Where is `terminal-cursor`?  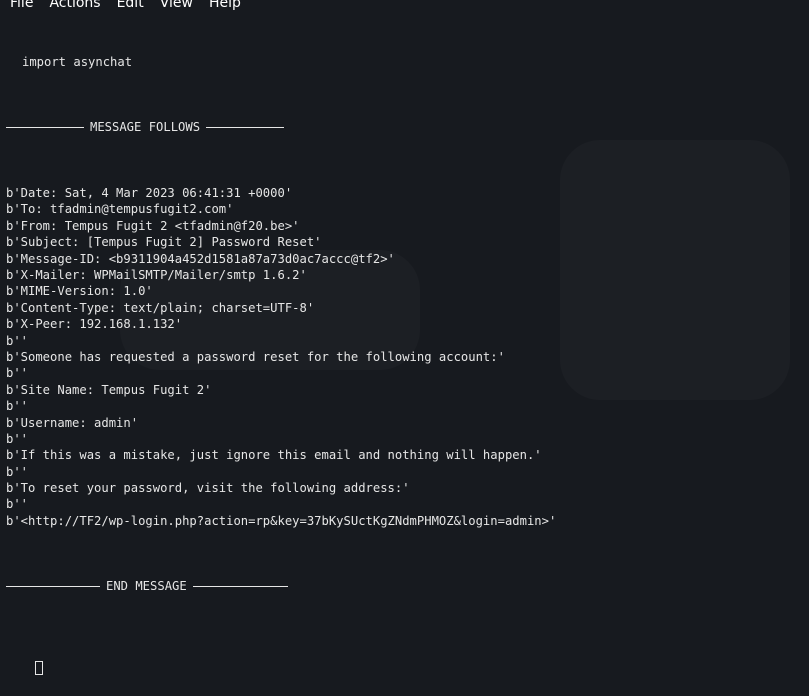 terminal-cursor is located at coordinates (39, 668).